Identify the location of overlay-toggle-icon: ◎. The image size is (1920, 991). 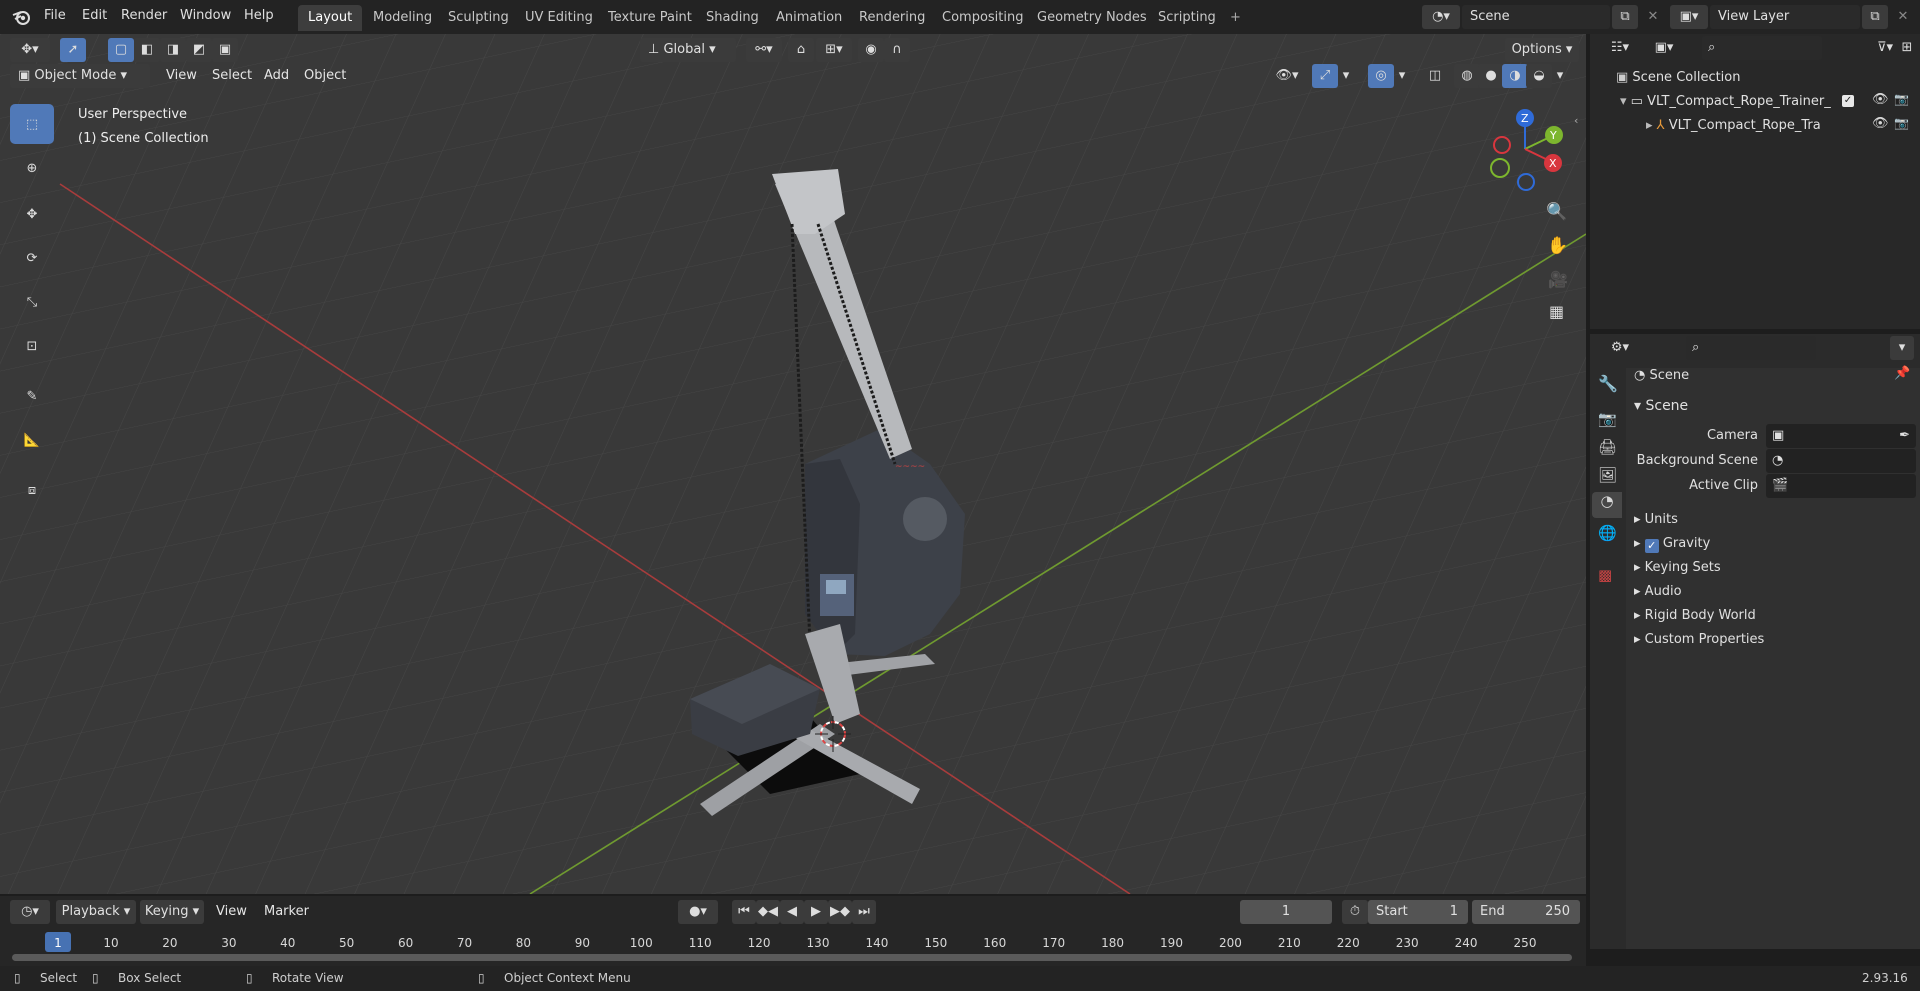
(1381, 76).